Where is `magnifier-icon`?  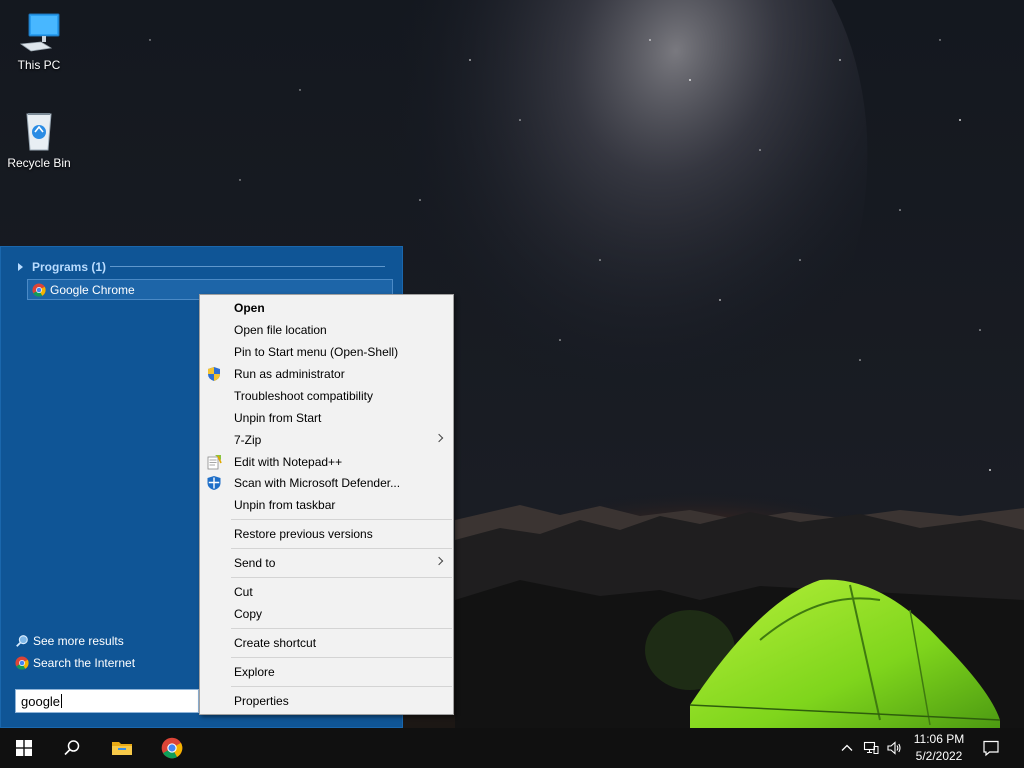
magnifier-icon is located at coordinates (22, 641).